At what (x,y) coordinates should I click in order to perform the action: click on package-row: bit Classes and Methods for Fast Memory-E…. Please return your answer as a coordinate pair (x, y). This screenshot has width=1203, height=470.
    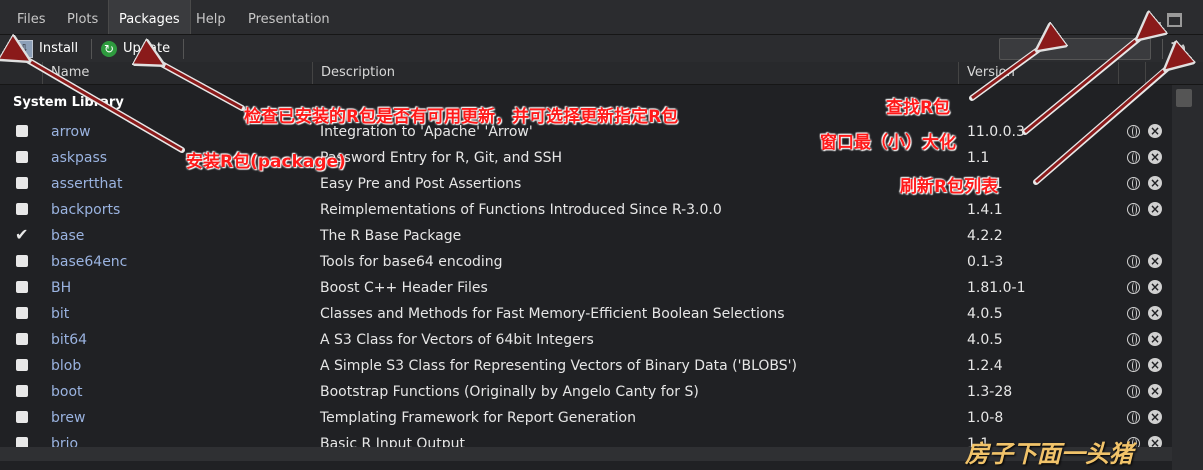
    Looking at the image, I should click on (586, 314).